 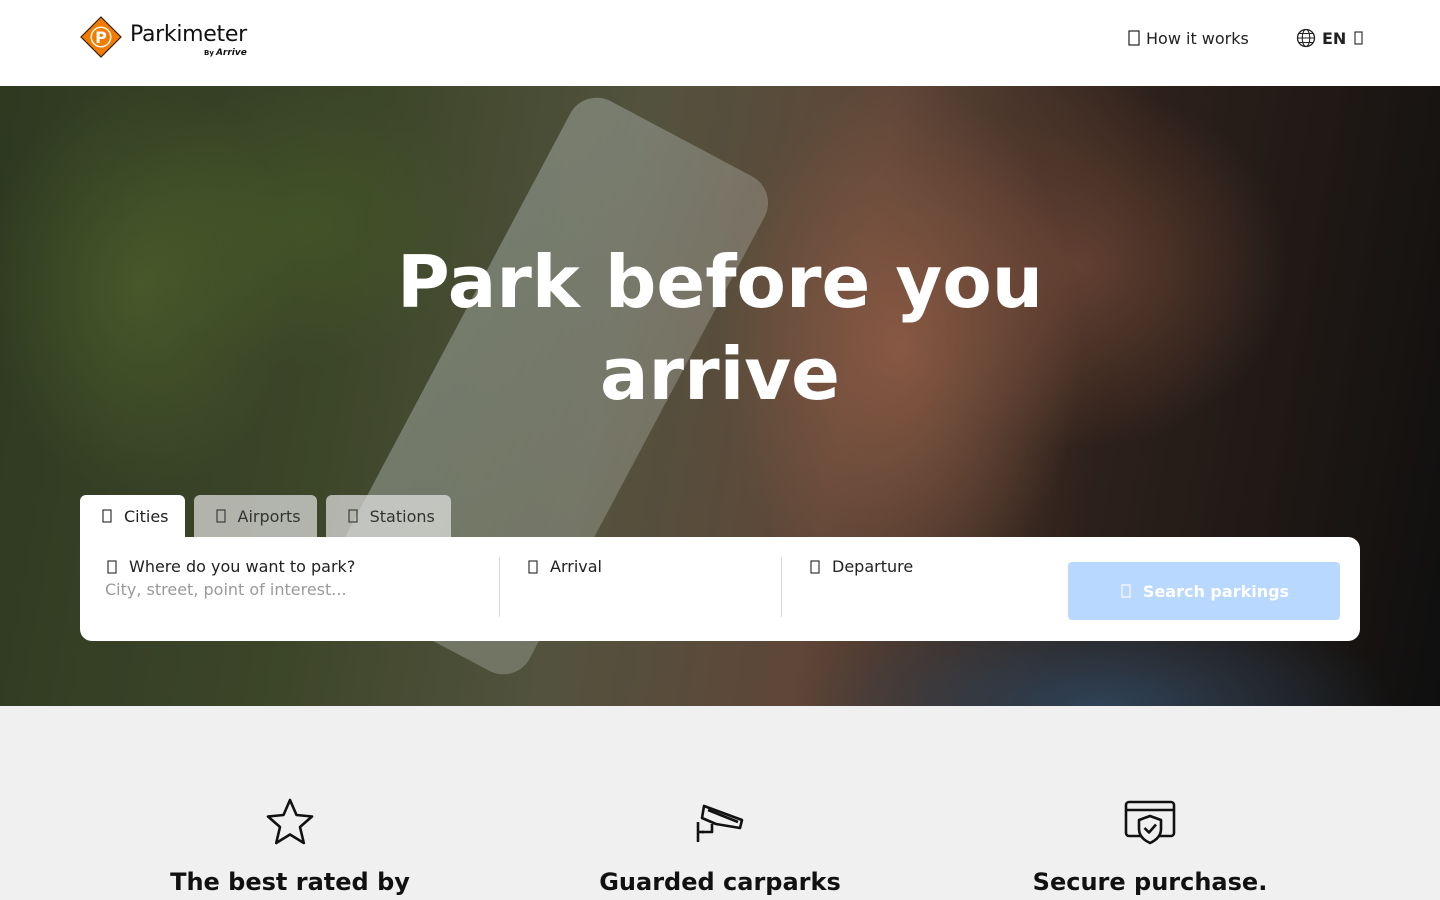 What do you see at coordinates (1216, 591) in the screenshot?
I see `search-parkings-label: Search parkings` at bounding box center [1216, 591].